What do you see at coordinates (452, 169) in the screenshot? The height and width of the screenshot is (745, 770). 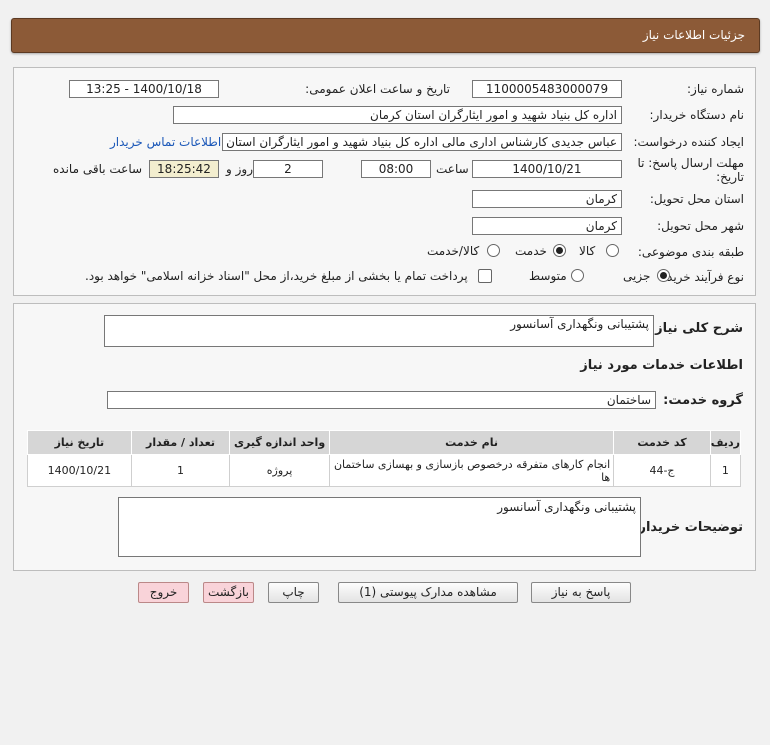 I see `deadline-time-label: ساعت` at bounding box center [452, 169].